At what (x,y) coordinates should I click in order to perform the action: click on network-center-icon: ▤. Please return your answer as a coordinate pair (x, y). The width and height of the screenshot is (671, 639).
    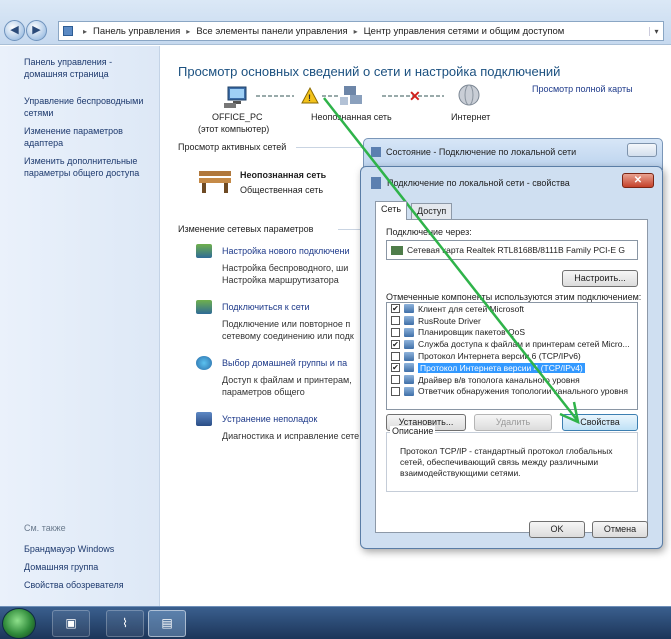
    Looking at the image, I should click on (167, 623).